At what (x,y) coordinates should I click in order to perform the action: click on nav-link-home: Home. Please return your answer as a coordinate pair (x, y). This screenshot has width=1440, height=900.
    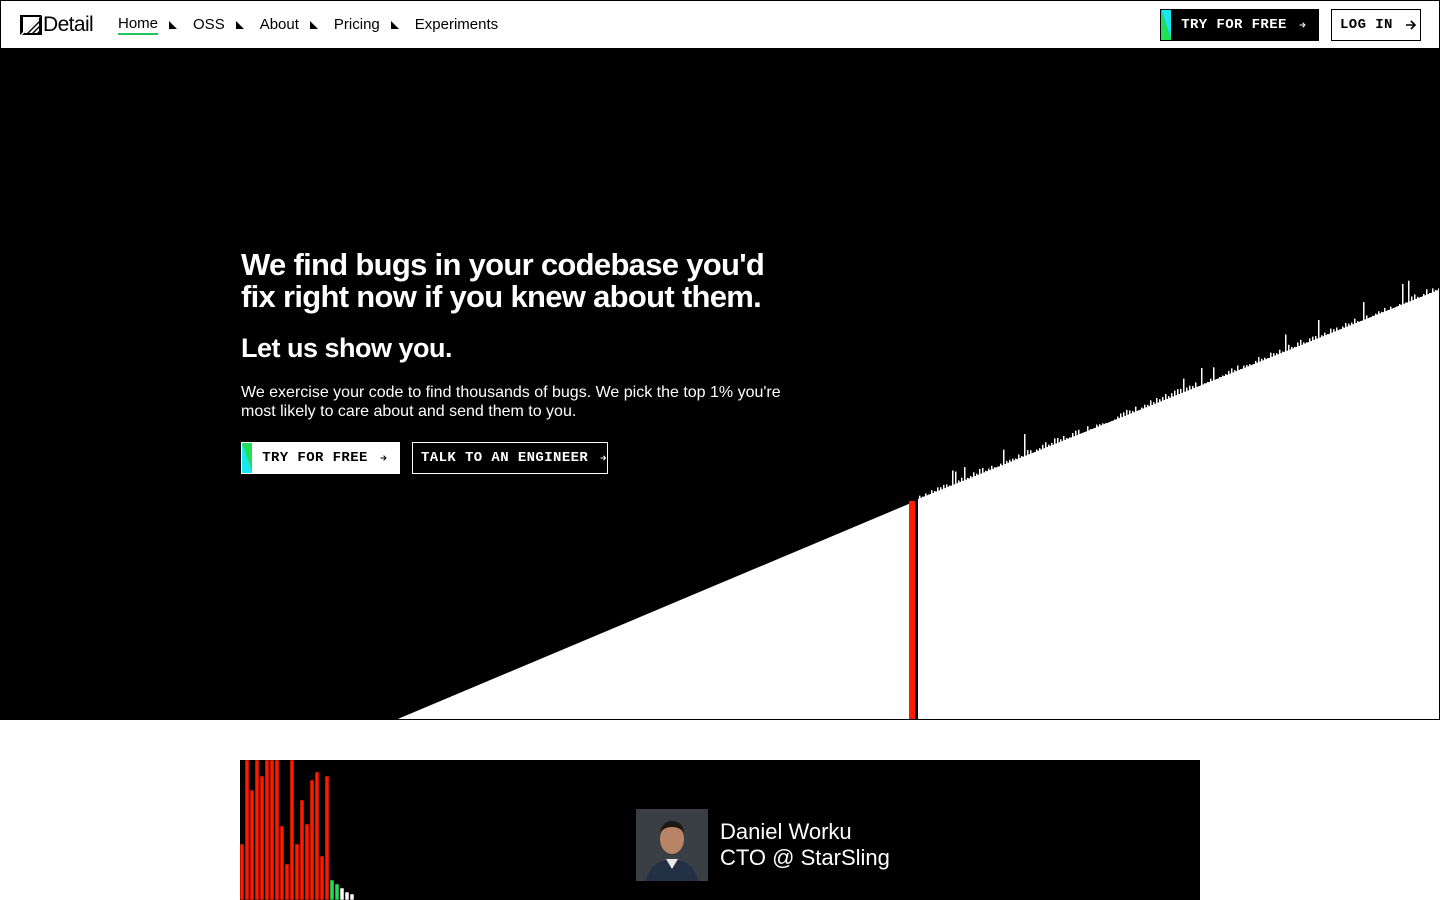
    Looking at the image, I should click on (138, 25).